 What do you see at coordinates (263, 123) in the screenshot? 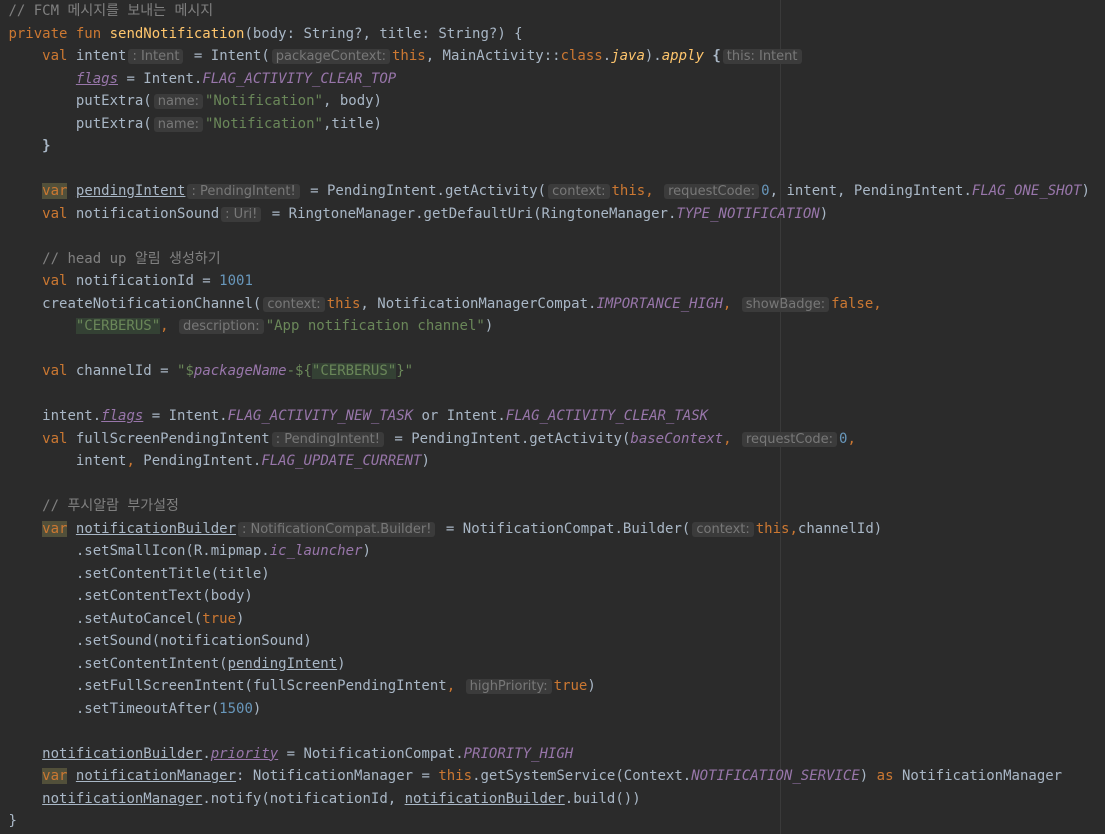
I see `code-token: "Notification"` at bounding box center [263, 123].